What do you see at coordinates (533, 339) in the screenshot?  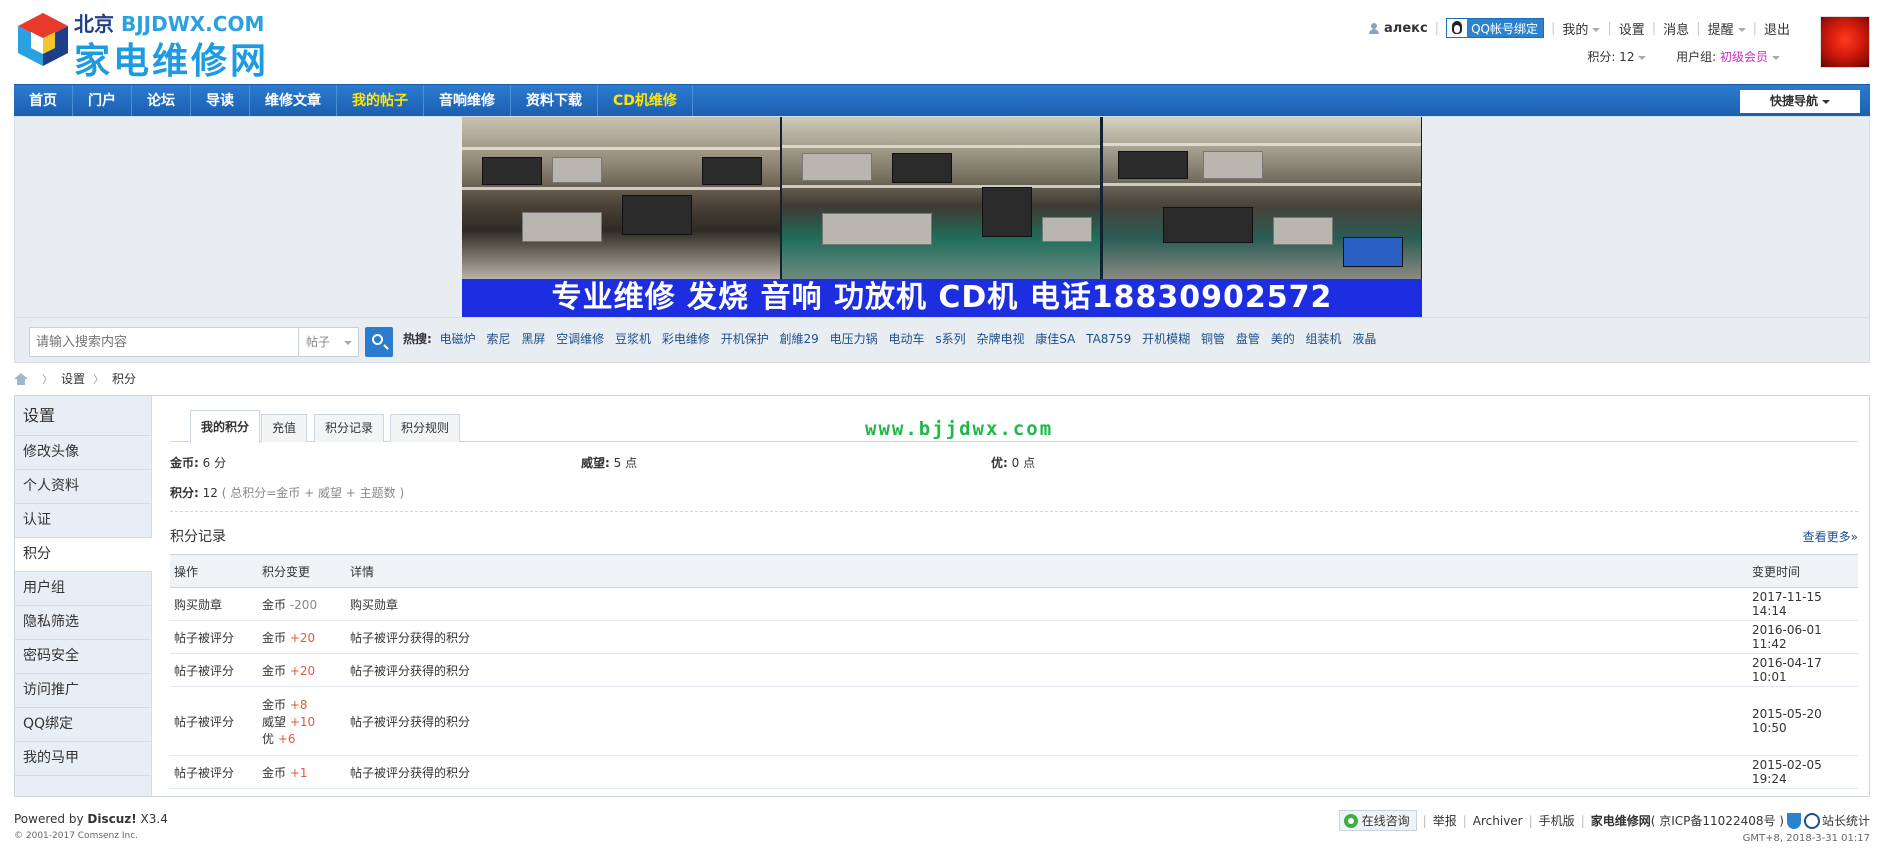 I see `hot-search-link: 黑屏` at bounding box center [533, 339].